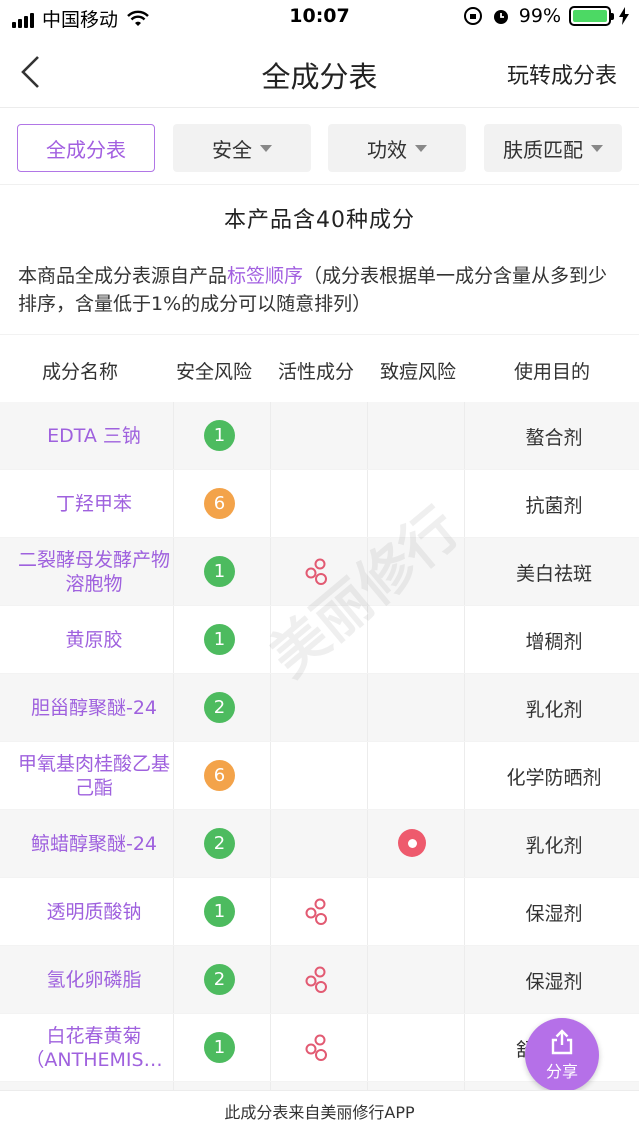 This screenshot has height=1136, width=639. What do you see at coordinates (319, 72) in the screenshot?
I see `nav-bar: 全成分表 玩转成分表` at bounding box center [319, 72].